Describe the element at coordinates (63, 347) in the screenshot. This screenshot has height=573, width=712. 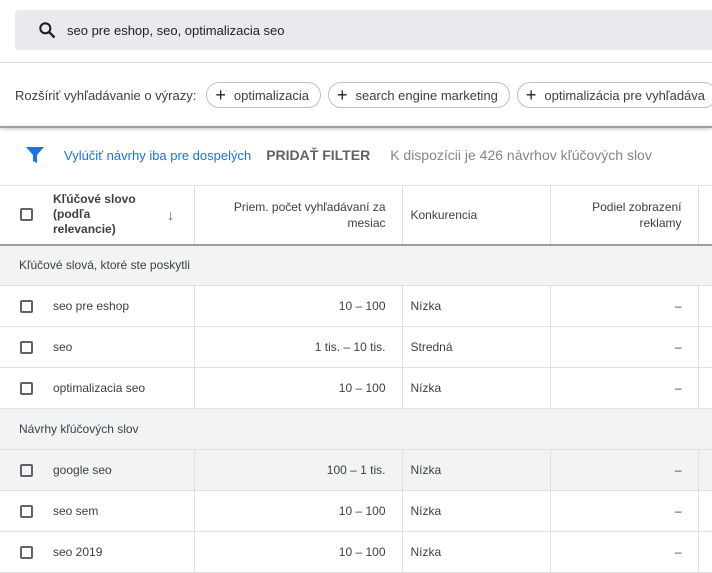
I see `keyword: seo` at that location.